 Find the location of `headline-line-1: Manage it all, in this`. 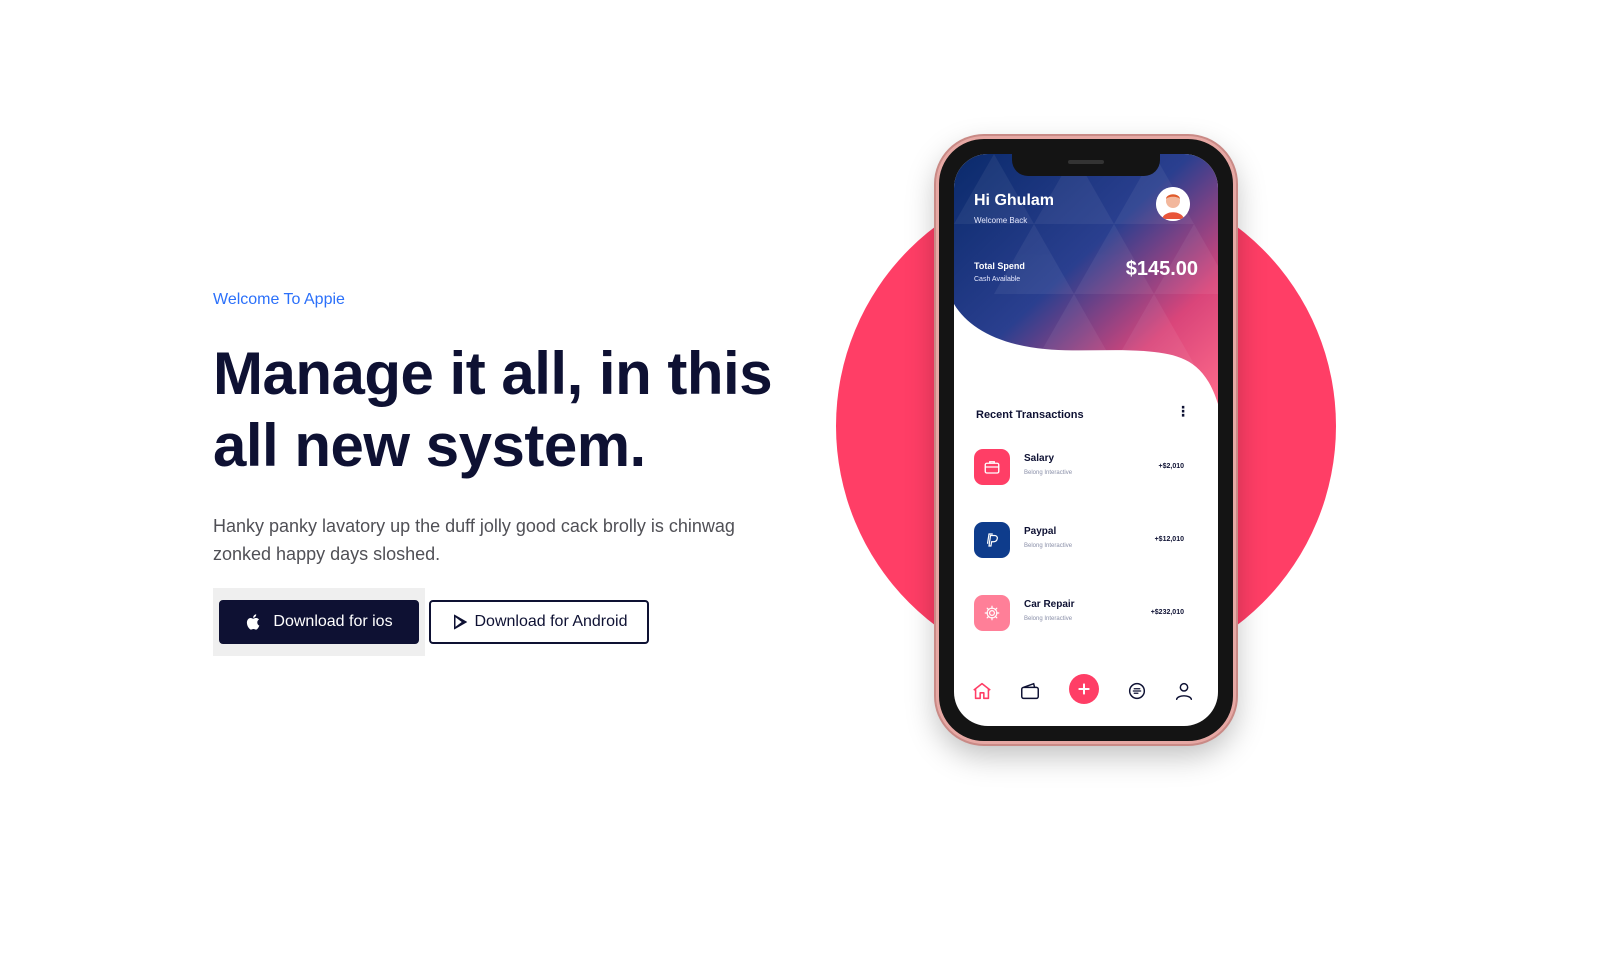

headline-line-1: Manage it all, in this is located at coordinates (493, 373).